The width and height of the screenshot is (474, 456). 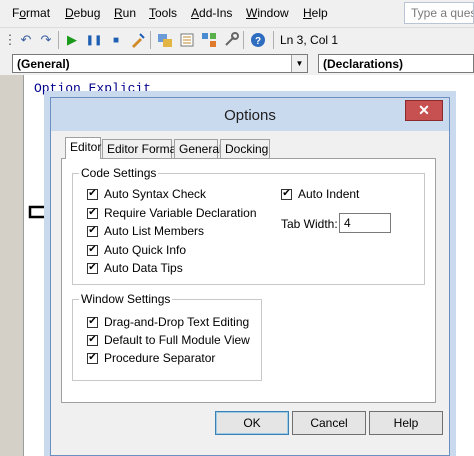 I want to click on object-combo-value: (General), so click(x=43, y=64).